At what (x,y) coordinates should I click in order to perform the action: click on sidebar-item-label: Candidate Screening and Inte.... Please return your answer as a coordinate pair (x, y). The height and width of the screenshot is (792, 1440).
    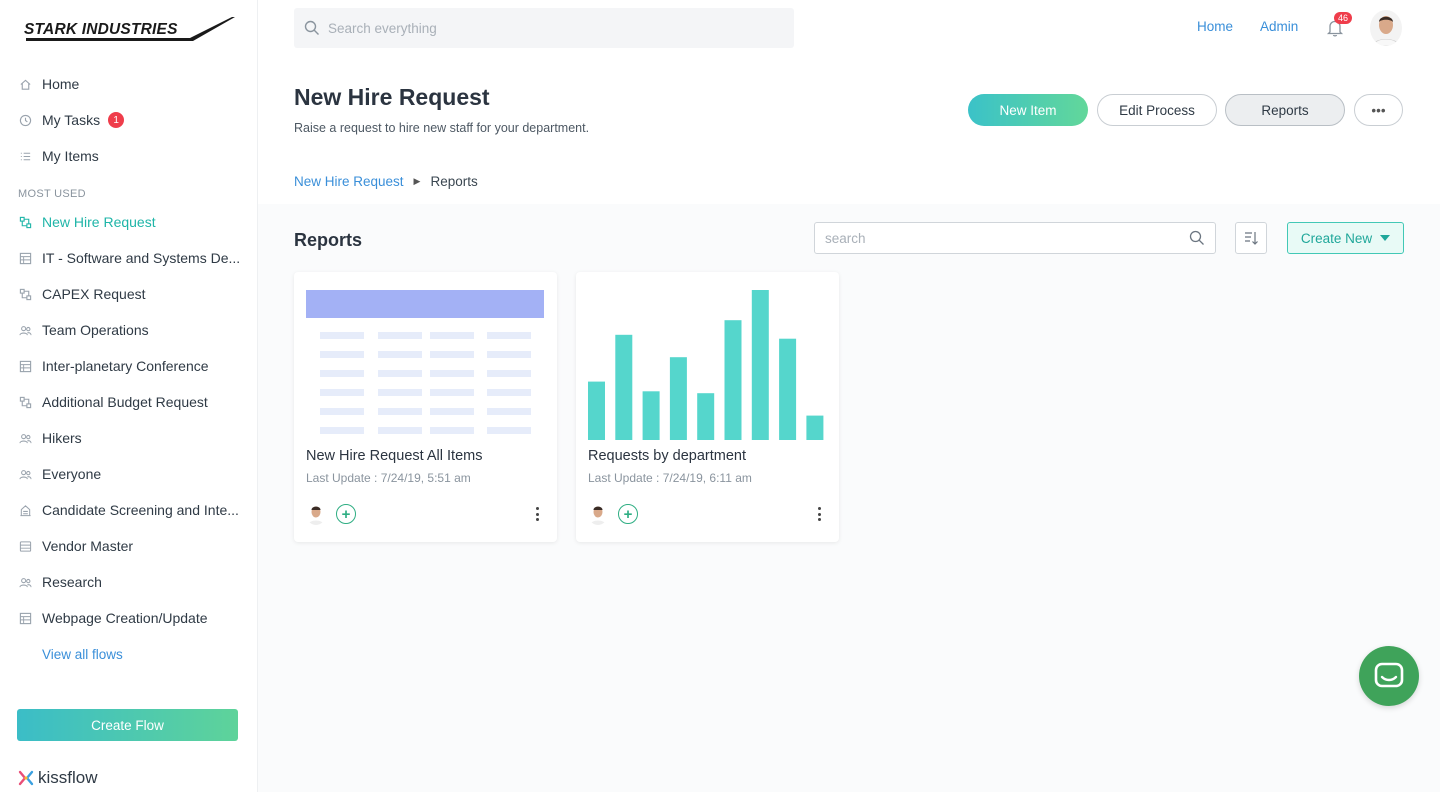
    Looking at the image, I should click on (140, 510).